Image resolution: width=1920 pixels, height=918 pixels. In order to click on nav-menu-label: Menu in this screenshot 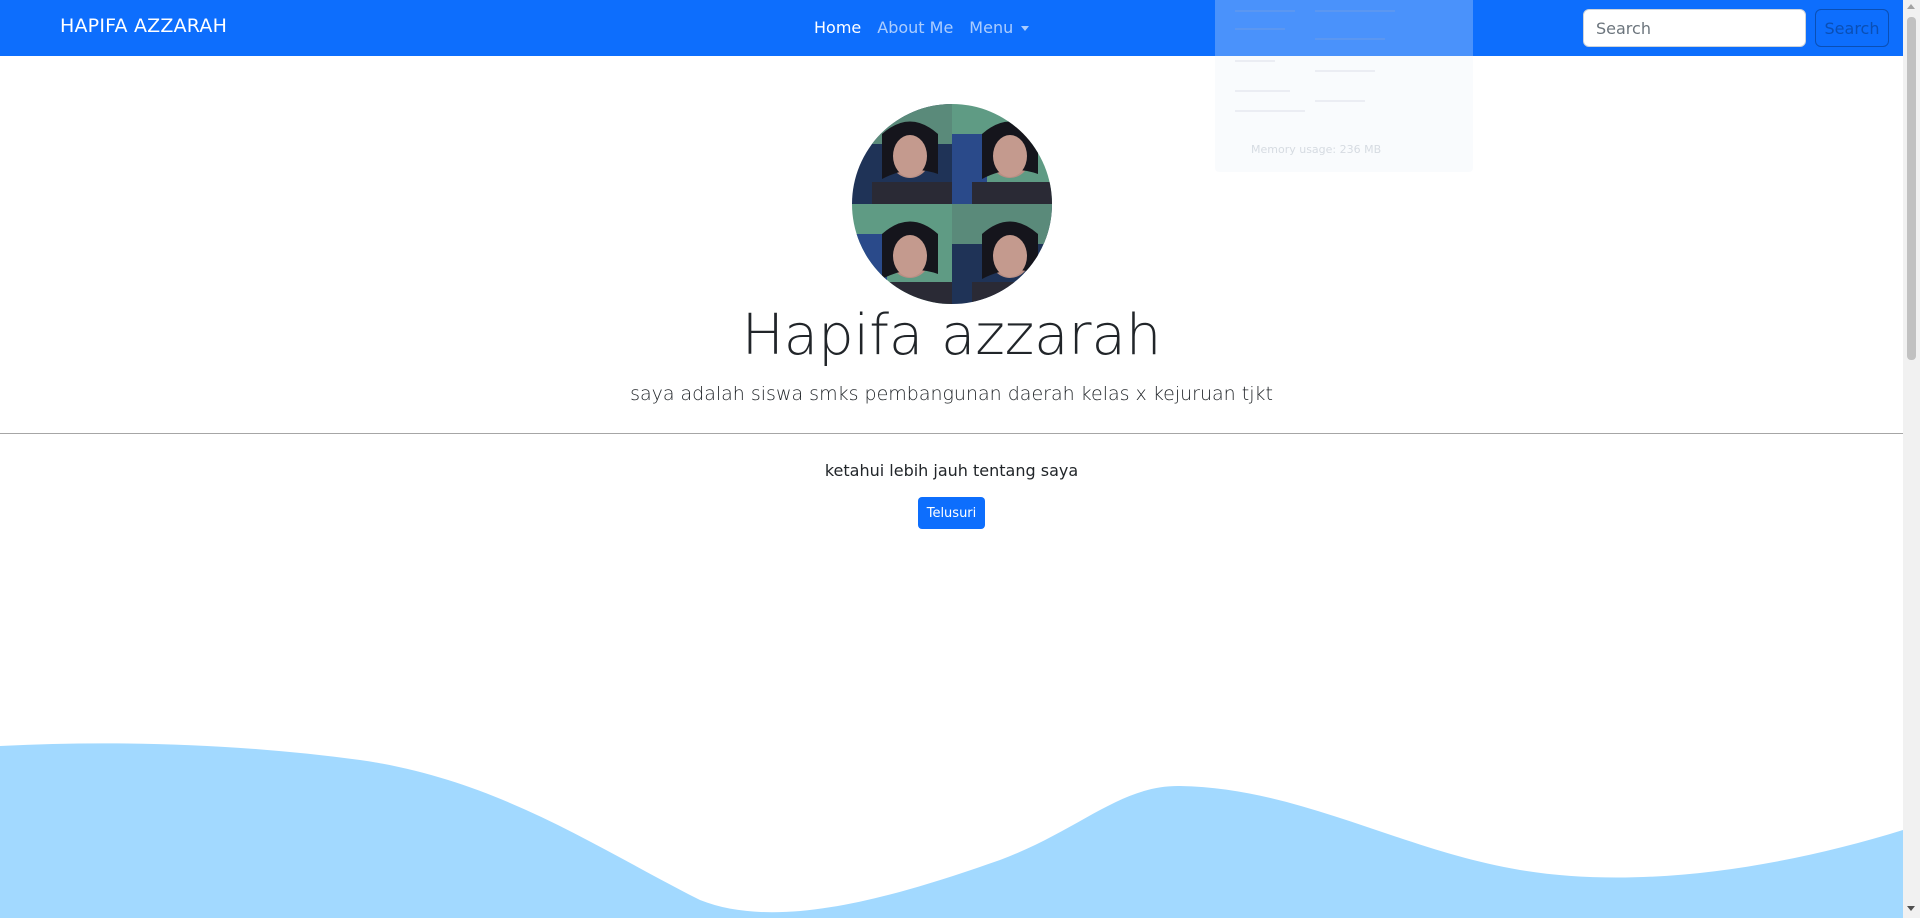, I will do `click(991, 27)`.